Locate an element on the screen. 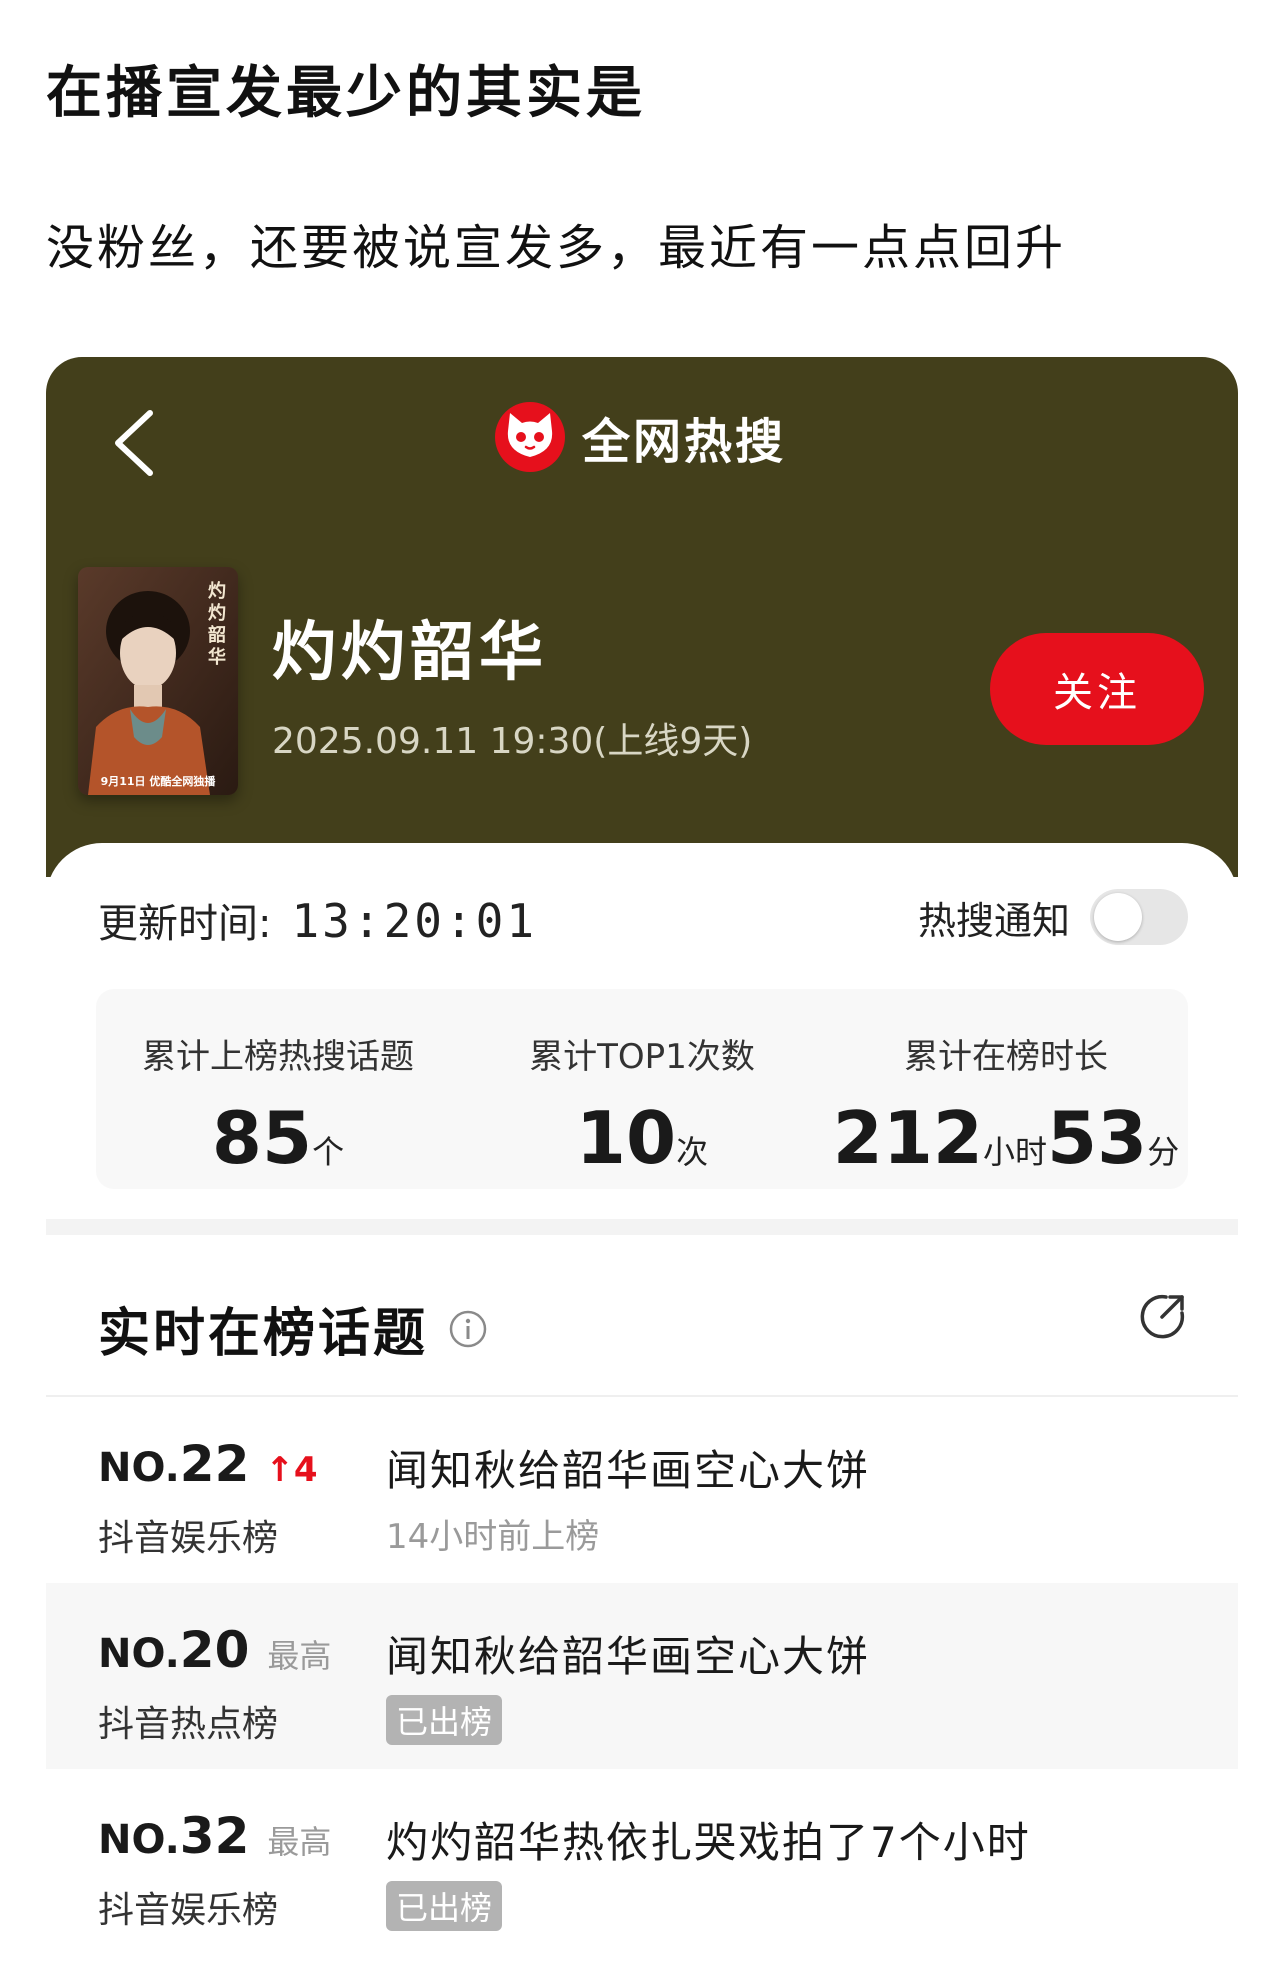  stat-topics: 累计上榜热搜话题 85个 is located at coordinates (278, 1089).